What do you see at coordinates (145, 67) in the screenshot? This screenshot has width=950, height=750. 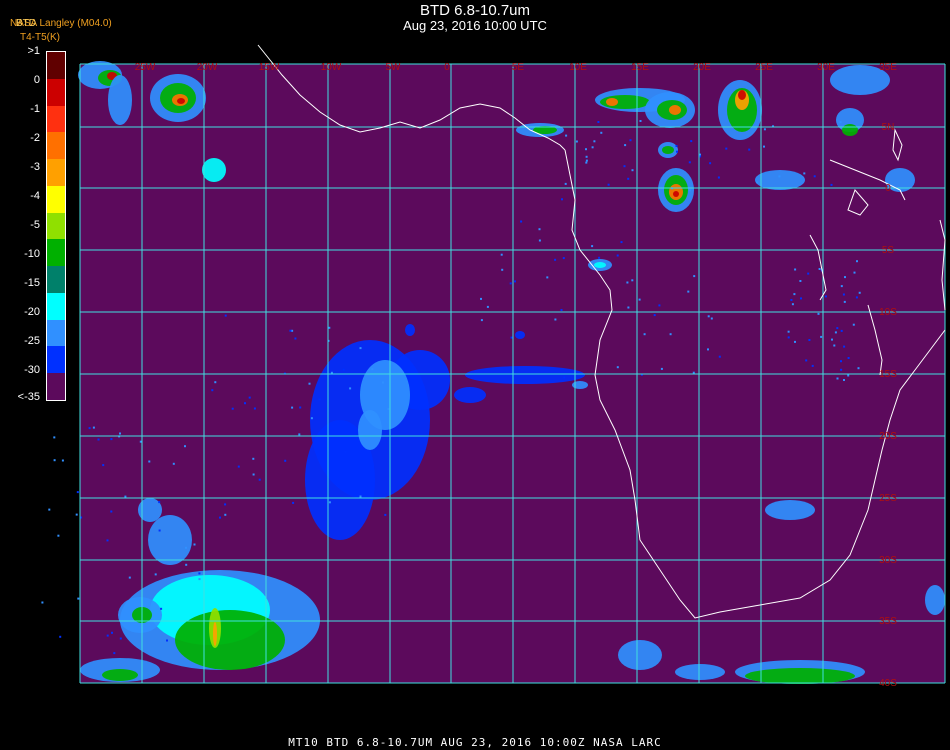 I see `longitude-label: 25W` at bounding box center [145, 67].